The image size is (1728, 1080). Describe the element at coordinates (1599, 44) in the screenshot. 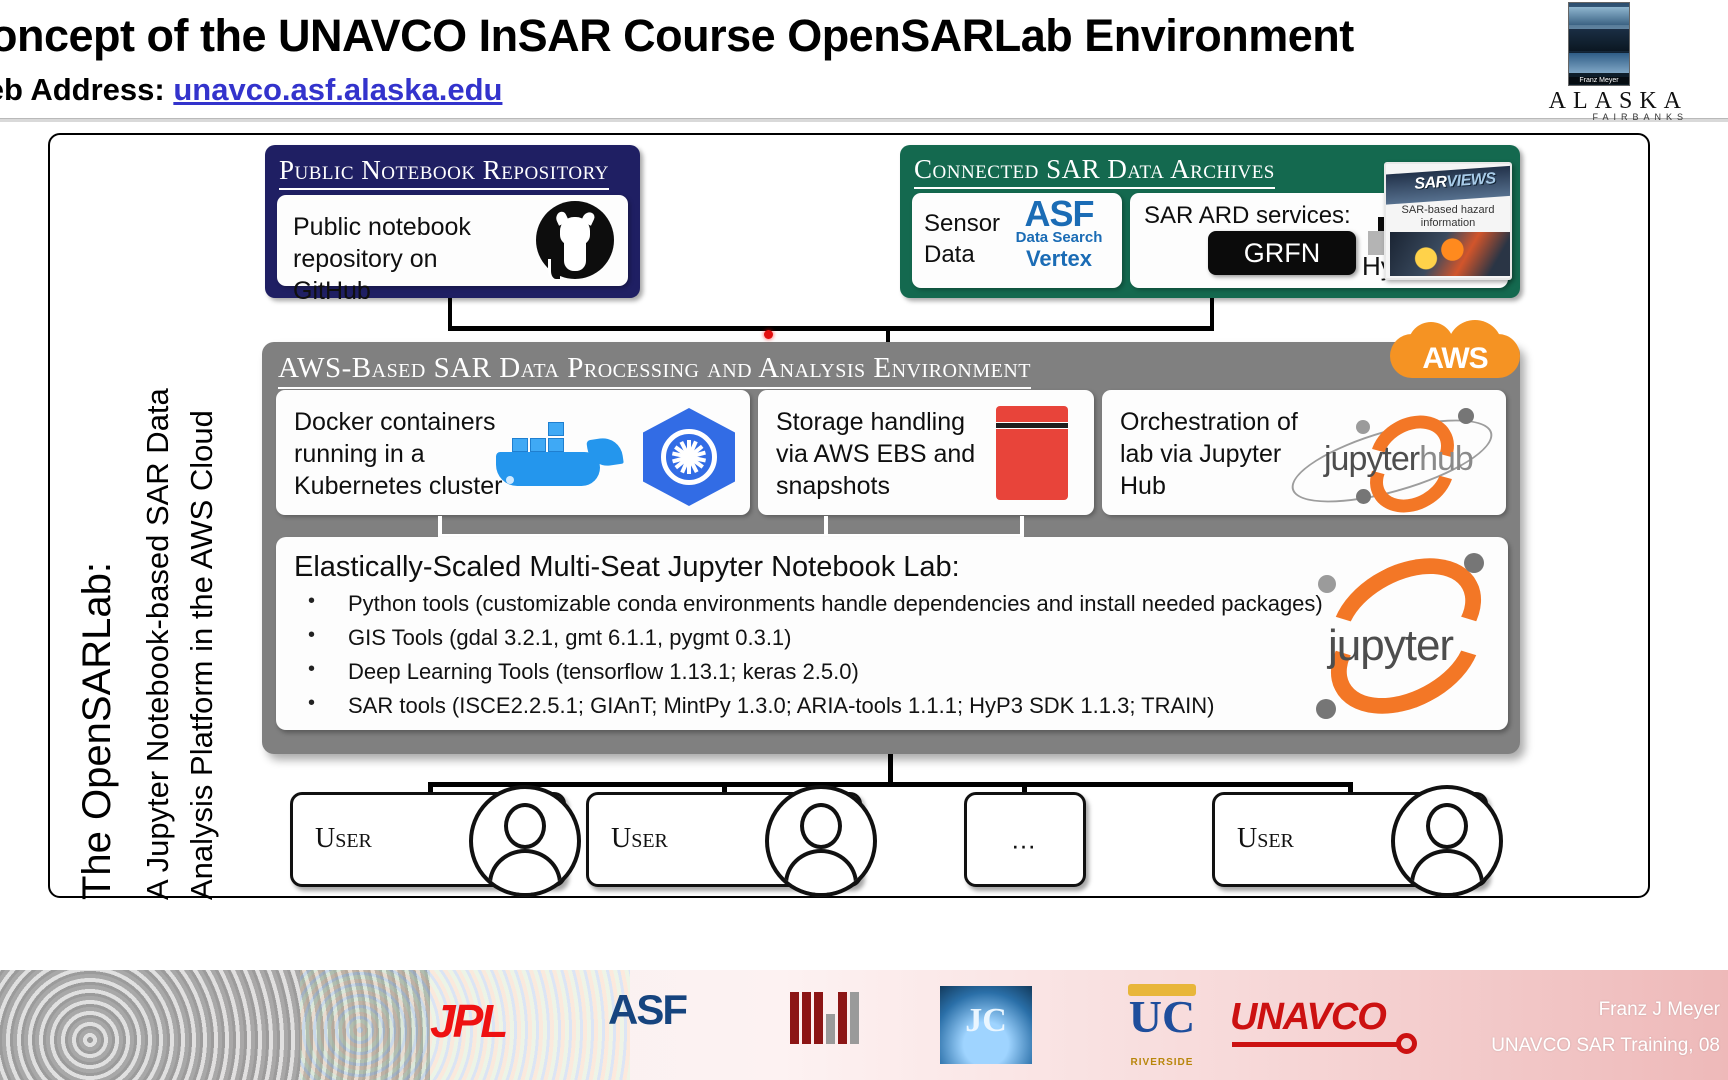

I see `uaf-photo: Franz Meyer` at that location.